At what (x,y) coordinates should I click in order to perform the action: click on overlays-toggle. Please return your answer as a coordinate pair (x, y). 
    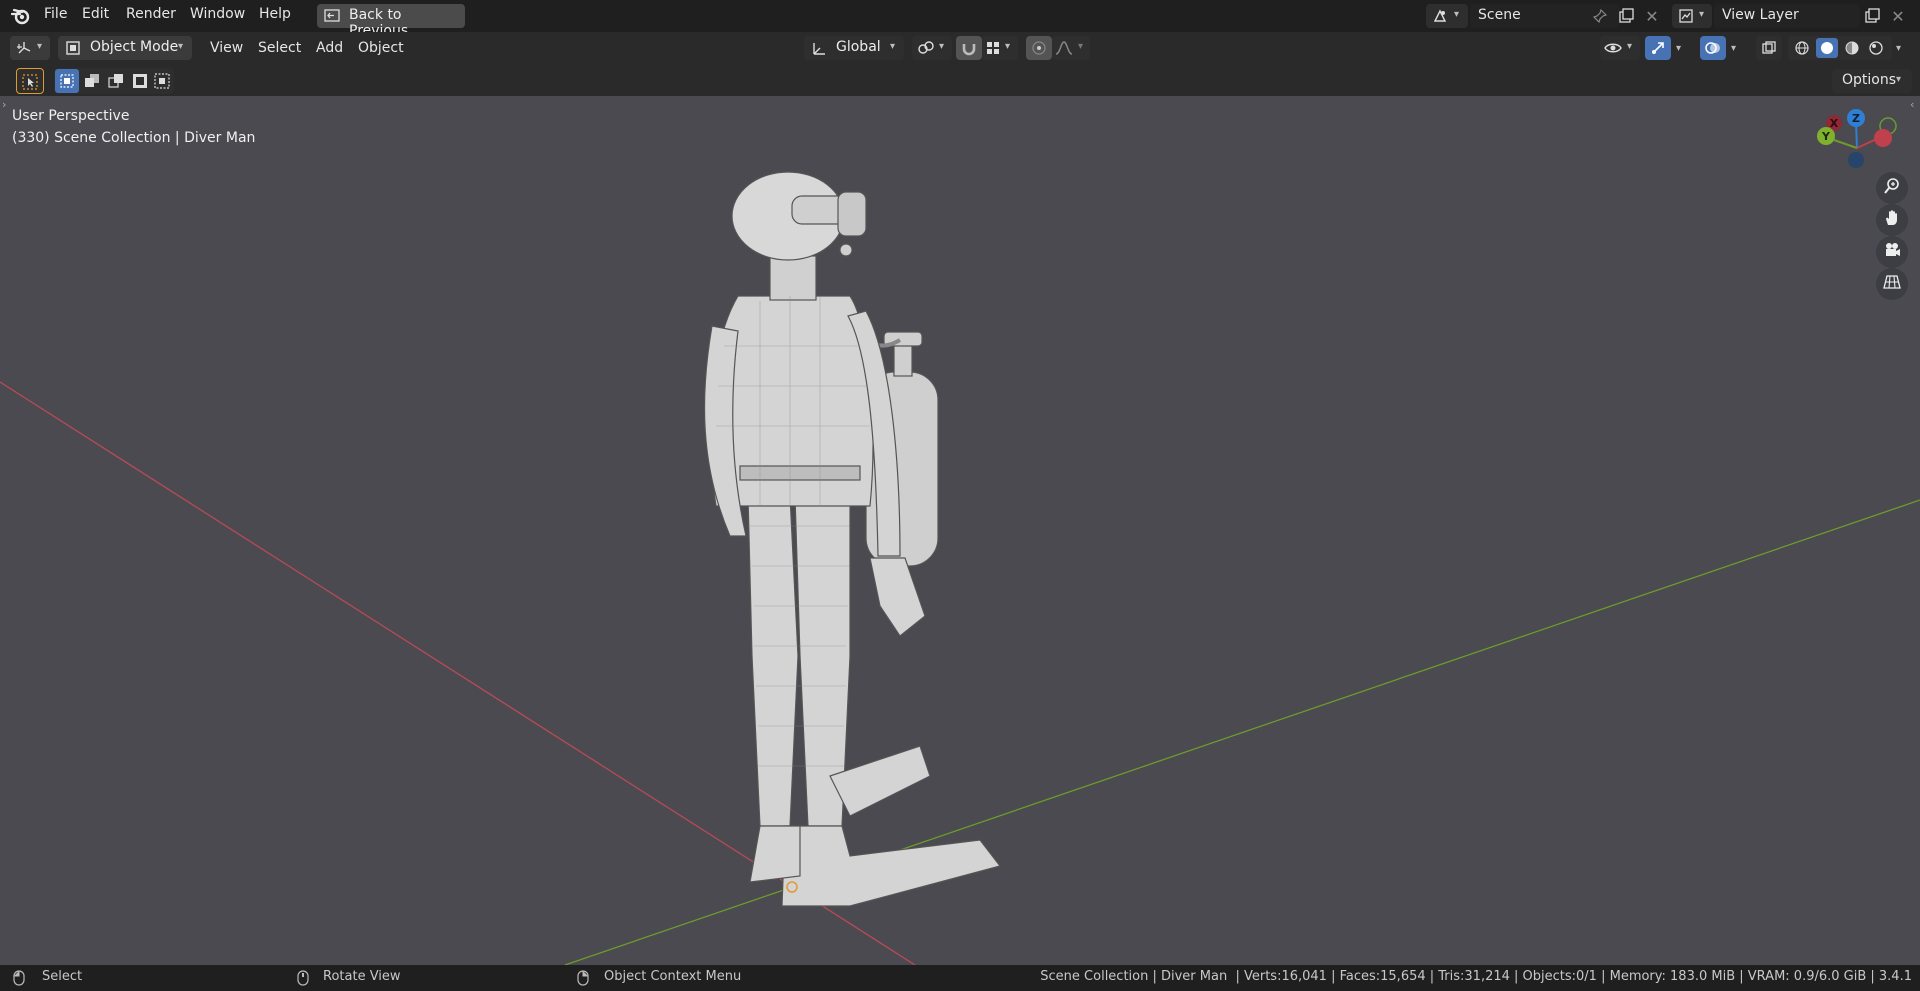
    Looking at the image, I should click on (1713, 48).